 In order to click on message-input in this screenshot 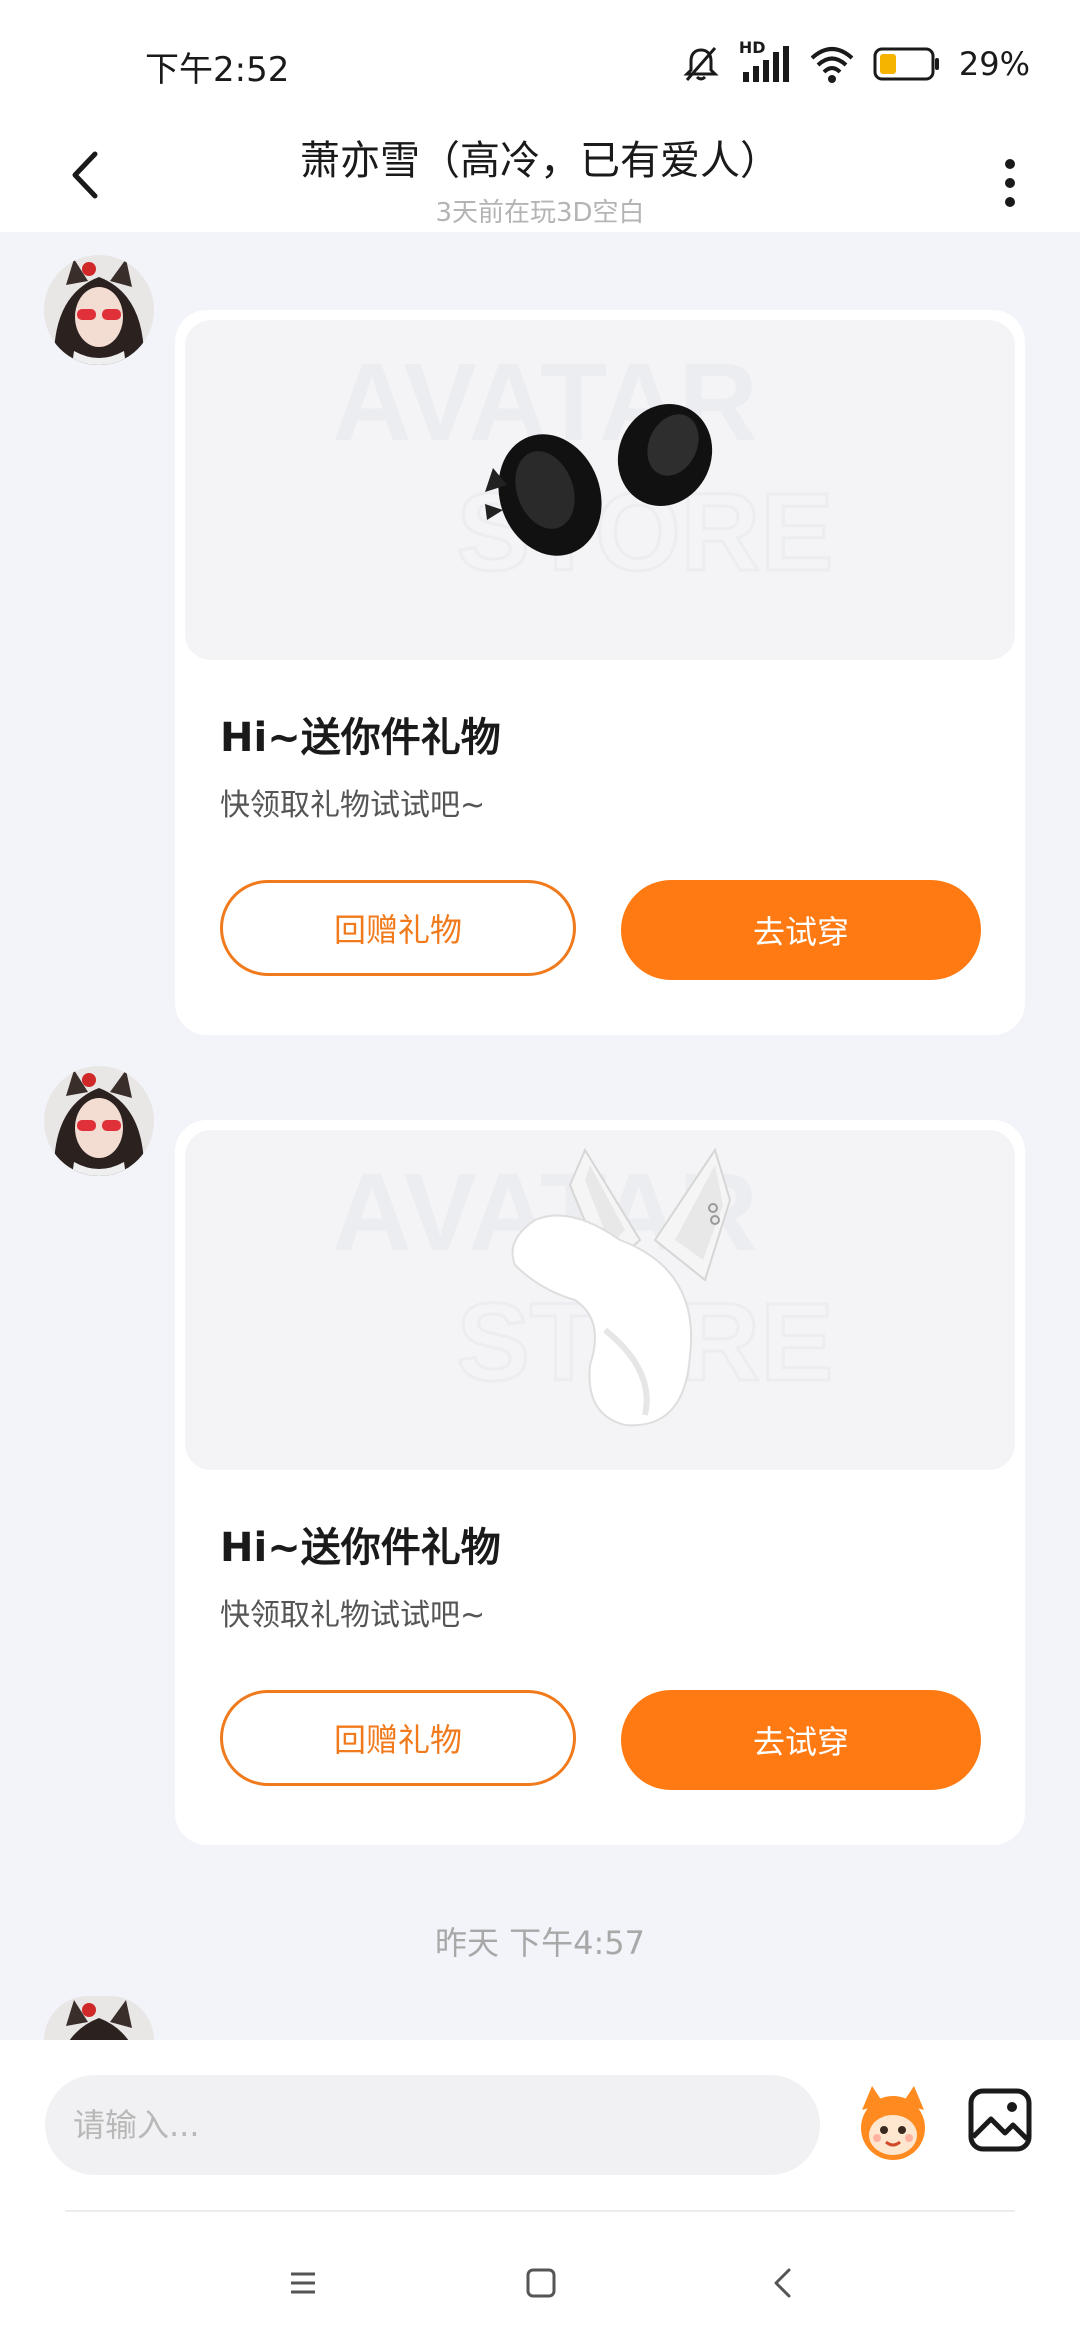, I will do `click(432, 2125)`.